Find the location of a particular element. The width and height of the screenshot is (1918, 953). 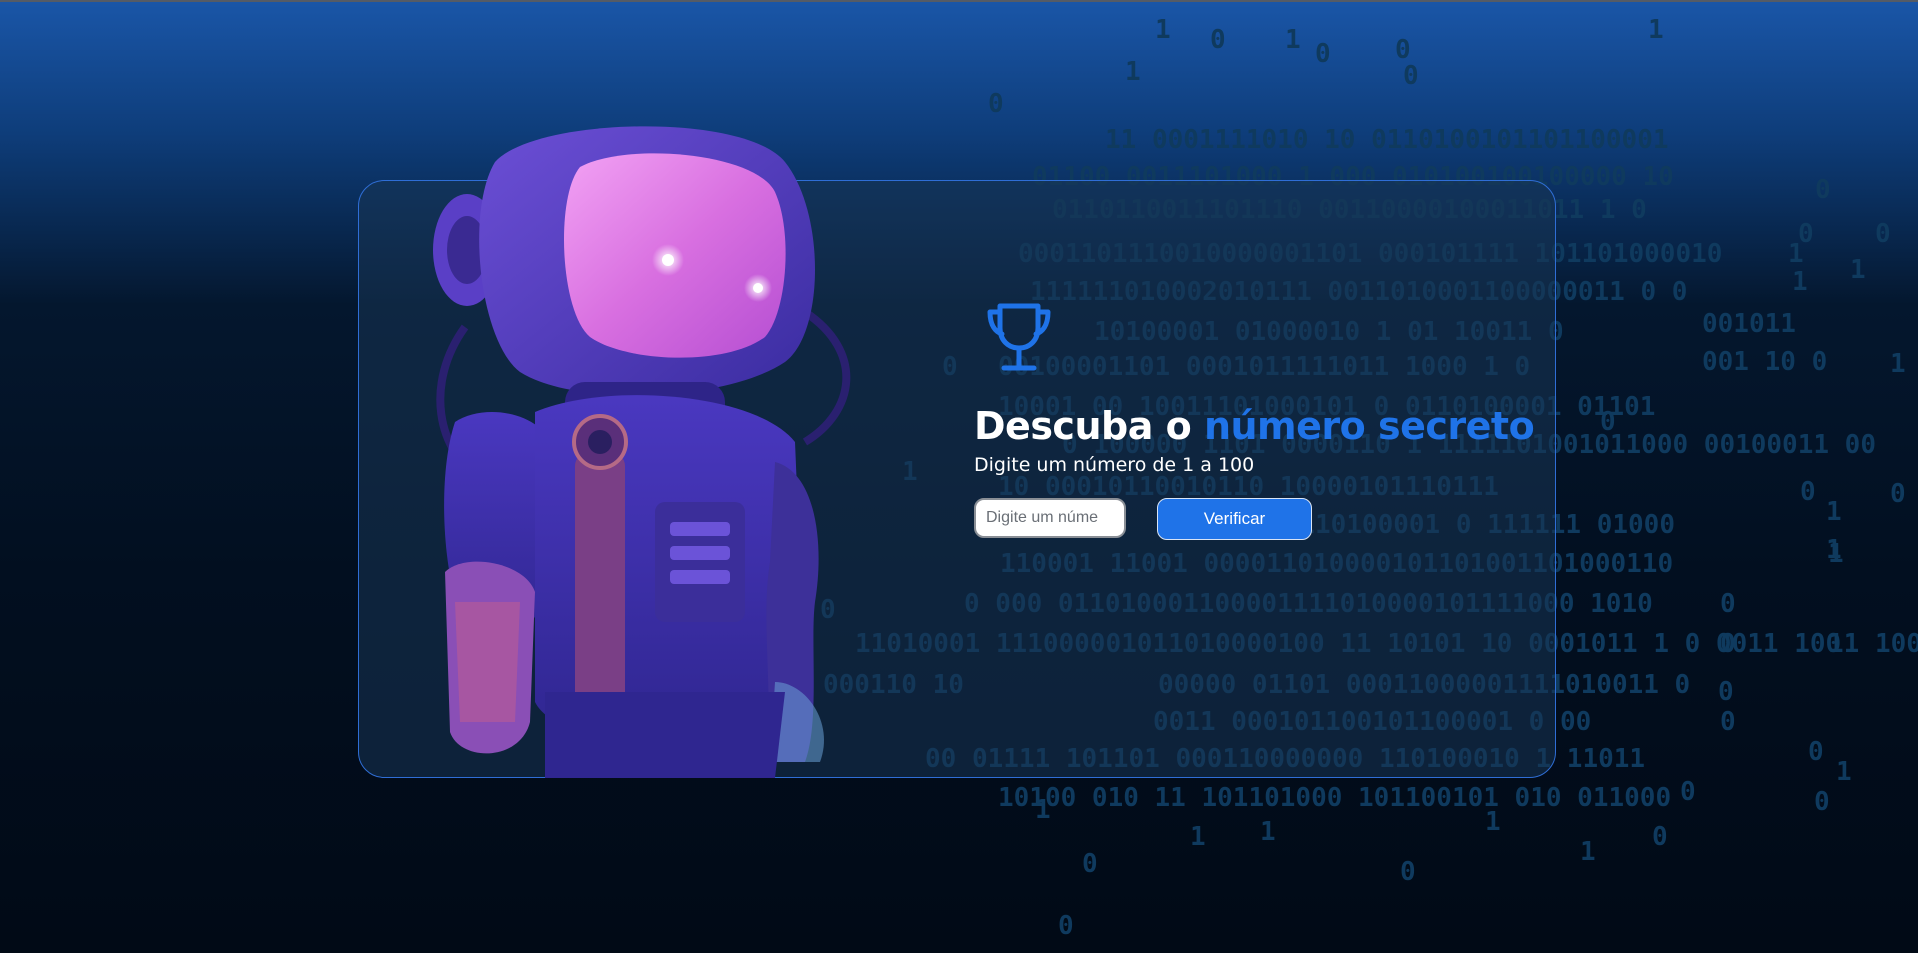

page-title: Descuba o número secreto is located at coordinates (1254, 426).